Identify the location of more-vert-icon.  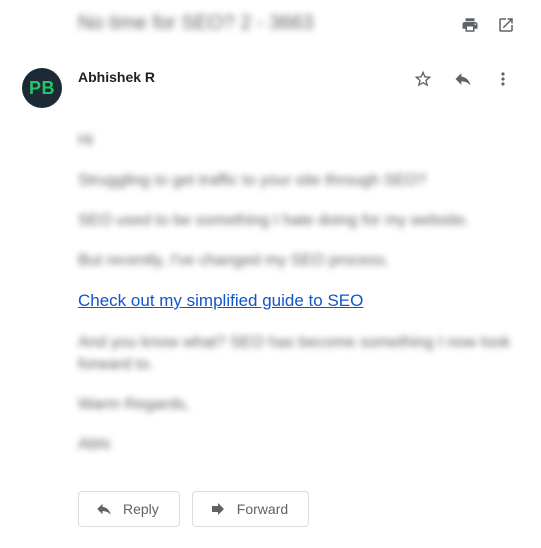
(503, 79).